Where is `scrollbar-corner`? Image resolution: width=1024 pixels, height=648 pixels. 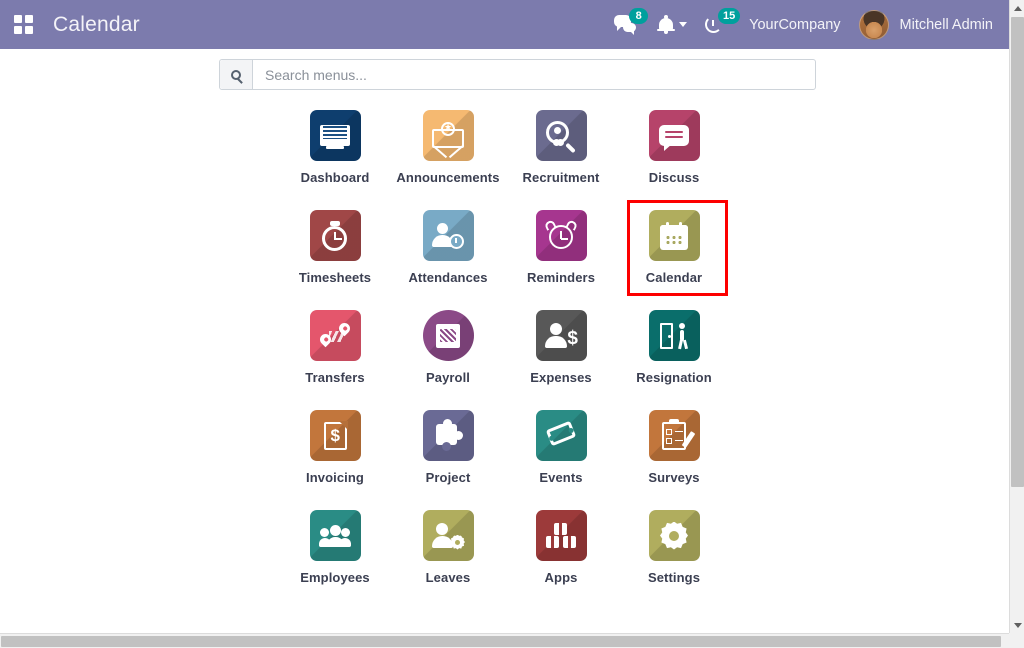
scrollbar-corner is located at coordinates (1016, 640).